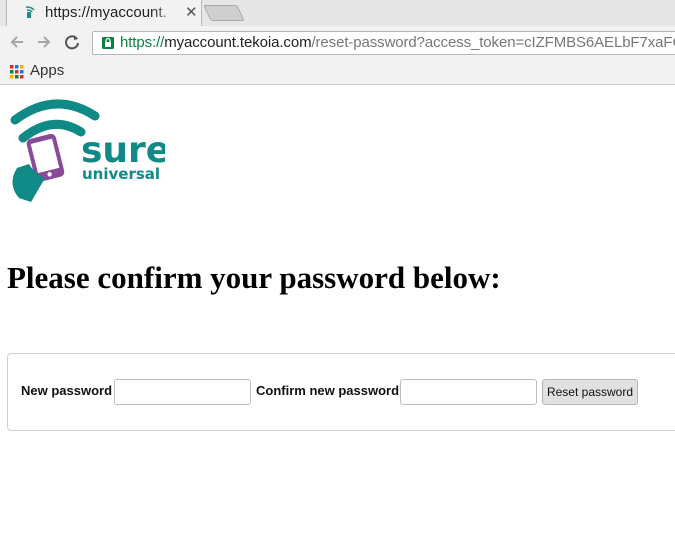 Image resolution: width=675 pixels, height=546 pixels. Describe the element at coordinates (67, 390) in the screenshot. I see `new-password-label: New password` at that location.